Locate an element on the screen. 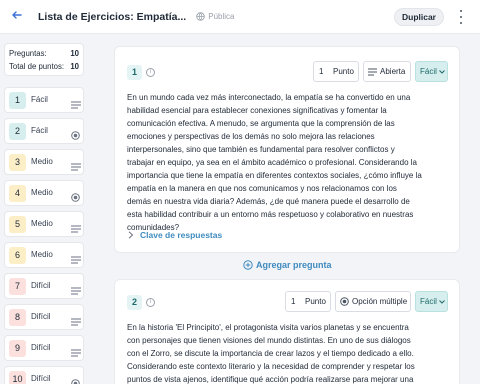 This screenshot has height=384, width=480. question-nav-item: 5 Medio is located at coordinates (44, 224).